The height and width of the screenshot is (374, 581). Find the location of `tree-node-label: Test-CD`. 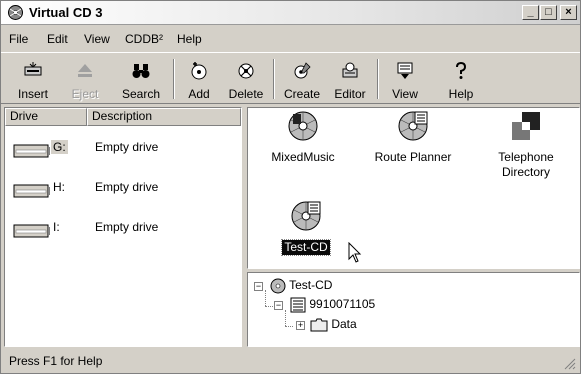

tree-node-label: Test-CD is located at coordinates (311, 285).